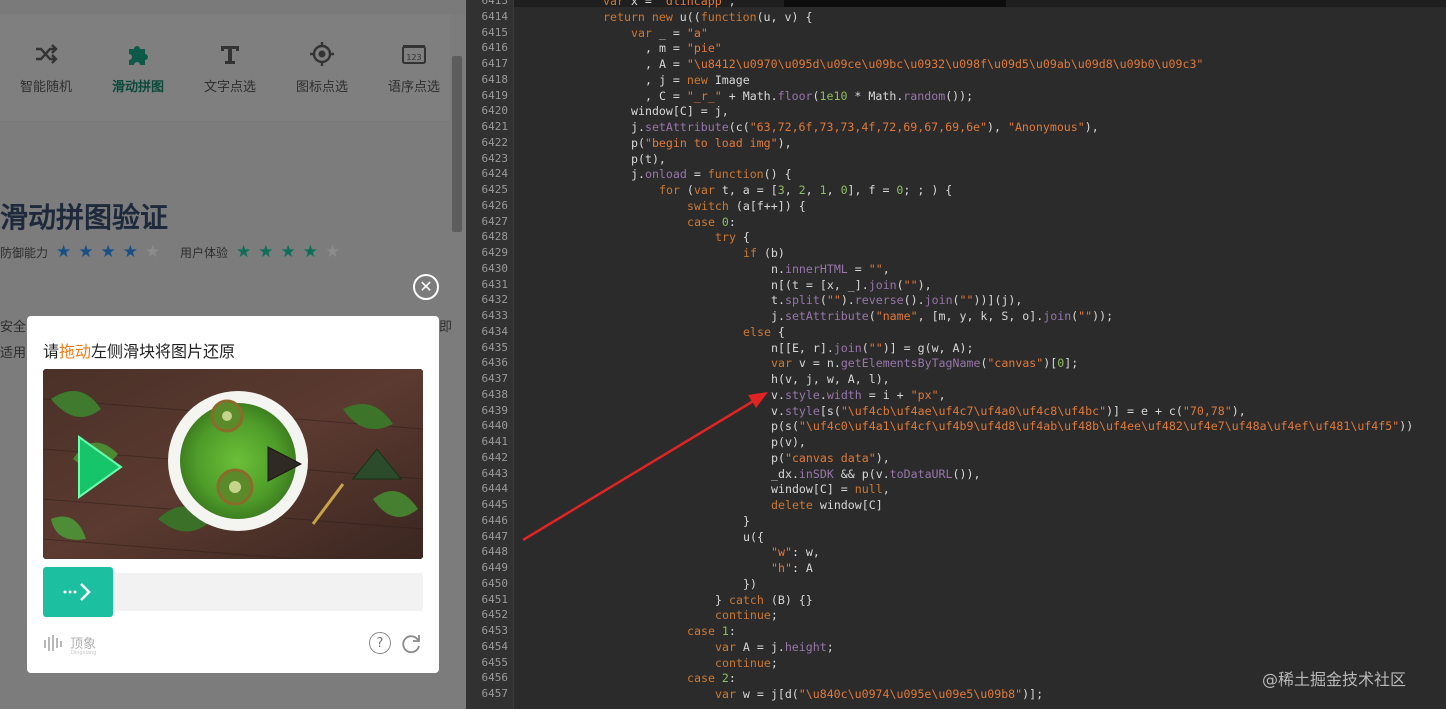 The width and height of the screenshot is (1446, 709). What do you see at coordinates (495, 32) in the screenshot?
I see `line-number: 6415` at bounding box center [495, 32].